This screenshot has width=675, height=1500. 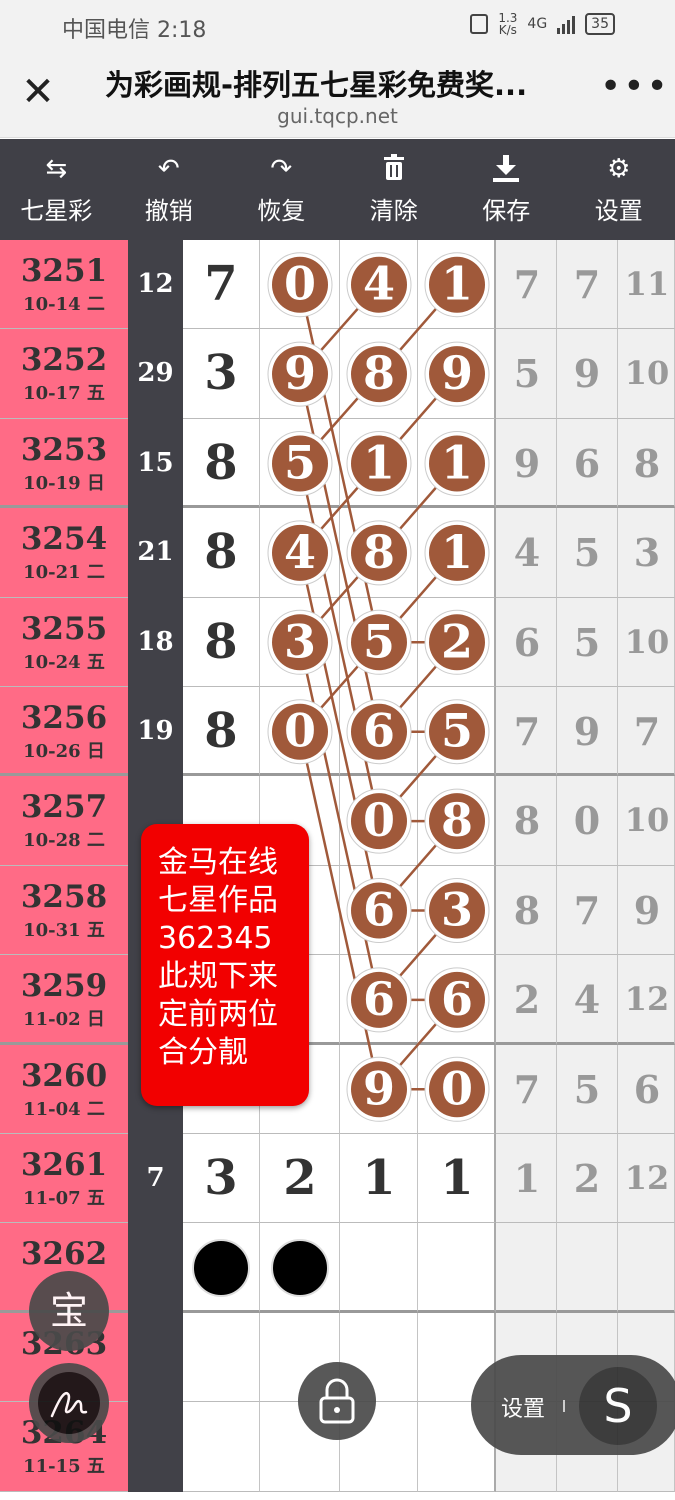 What do you see at coordinates (587, 374) in the screenshot?
I see `tail-value: 9` at bounding box center [587, 374].